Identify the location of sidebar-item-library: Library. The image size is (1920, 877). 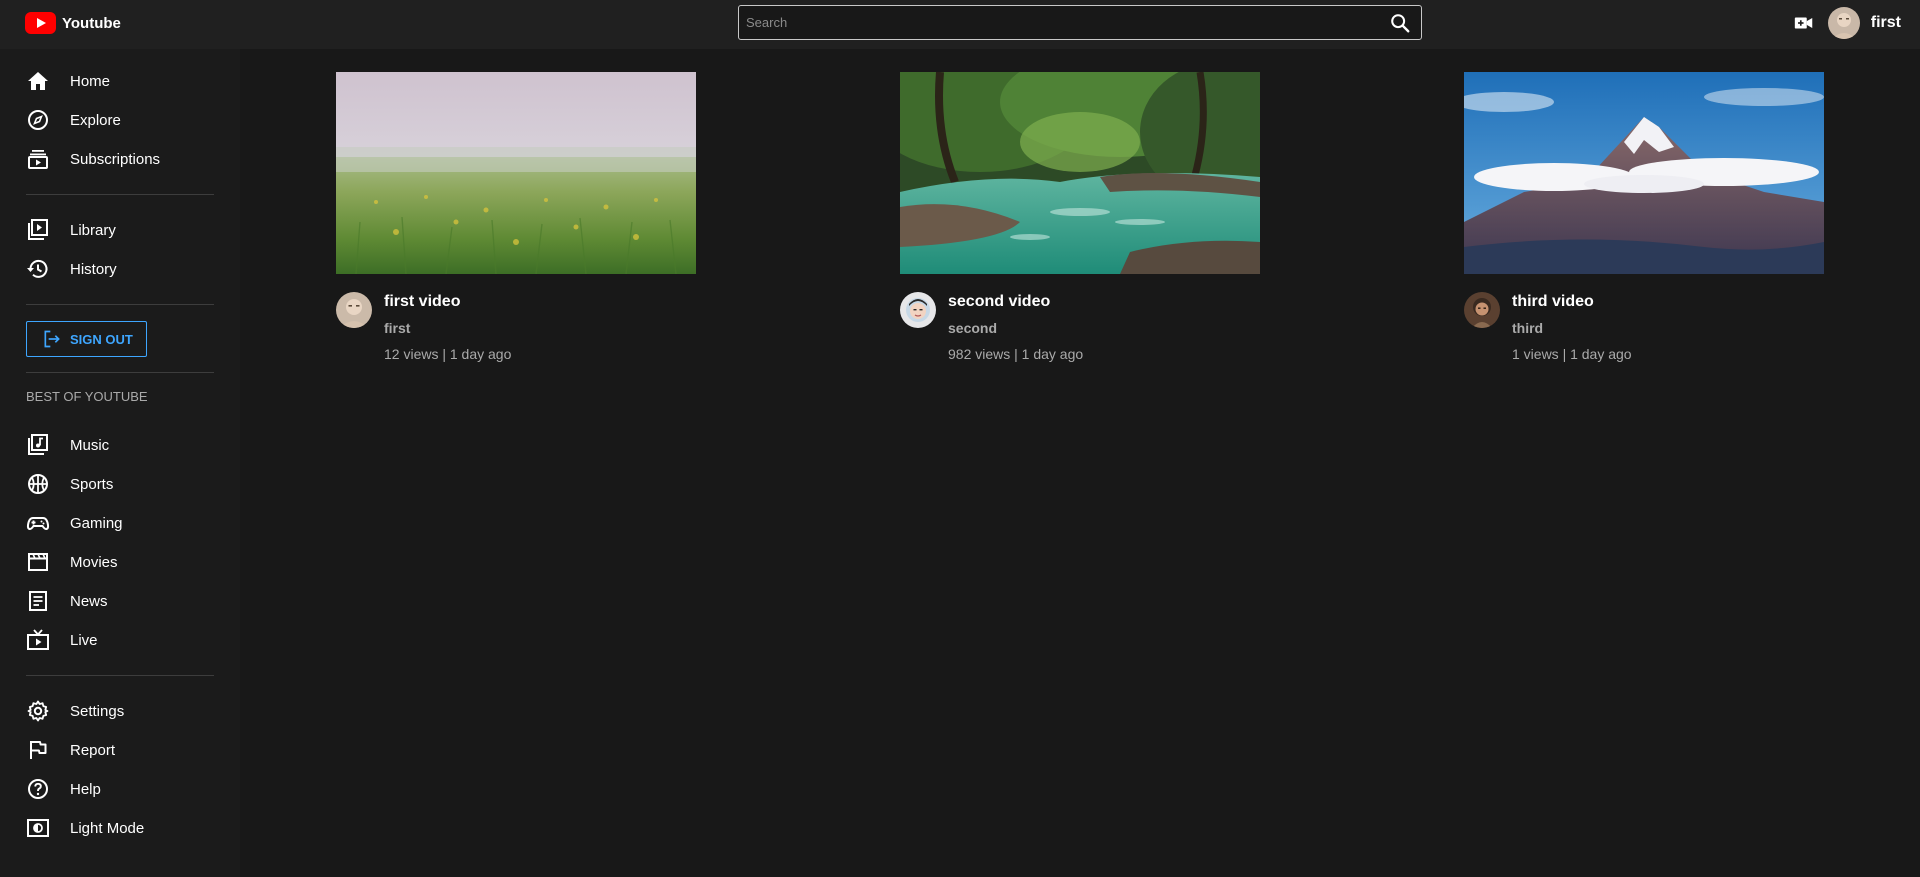
(121, 230).